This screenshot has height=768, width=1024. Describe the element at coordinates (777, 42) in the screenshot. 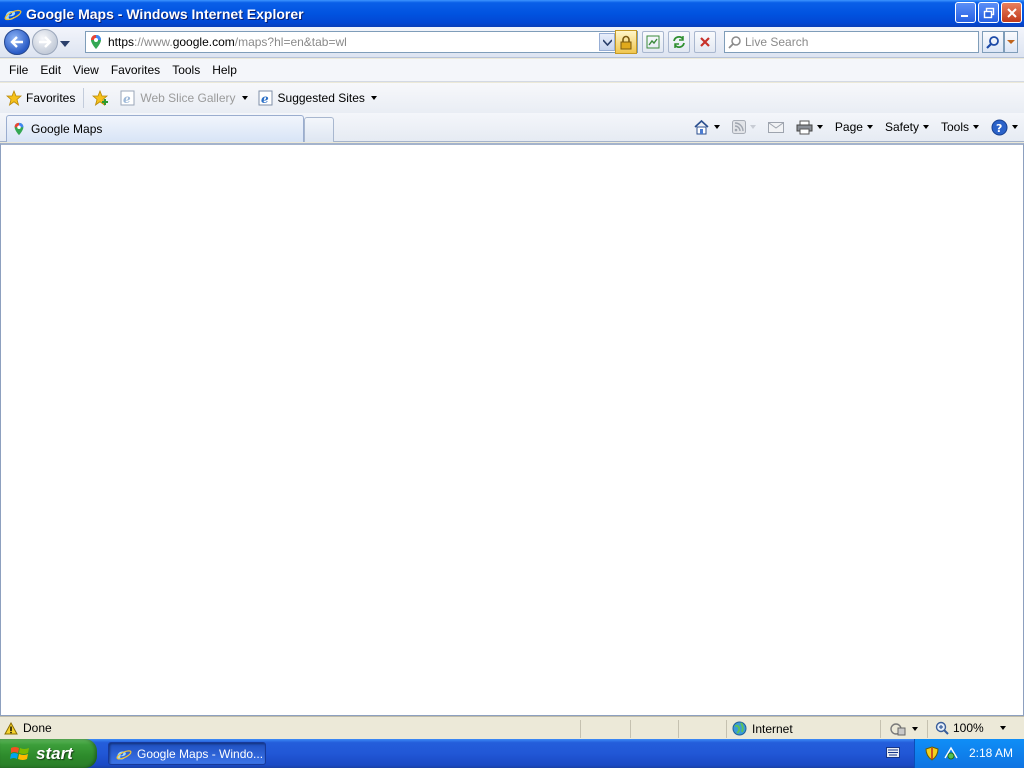

I see `search-placeholder: Live Search` at that location.